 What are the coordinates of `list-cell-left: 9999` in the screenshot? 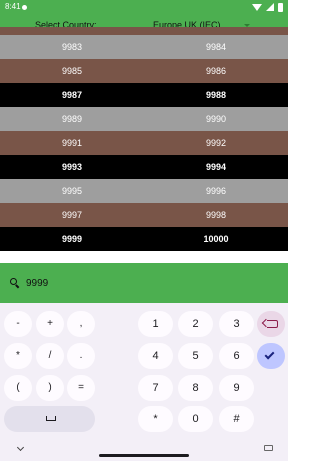 It's located at (72, 239).